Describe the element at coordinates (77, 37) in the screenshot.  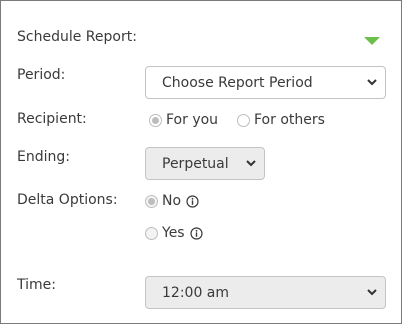
I see `schedule-report-title: Schedule Report:` at that location.